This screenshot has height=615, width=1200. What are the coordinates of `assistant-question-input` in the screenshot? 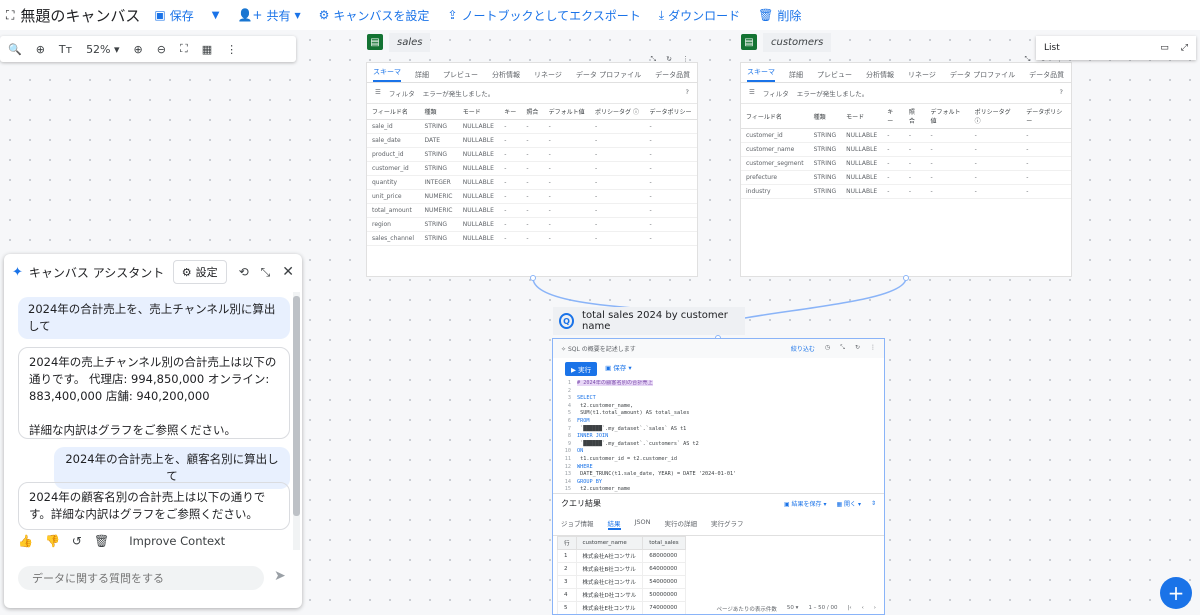 It's located at (141, 578).